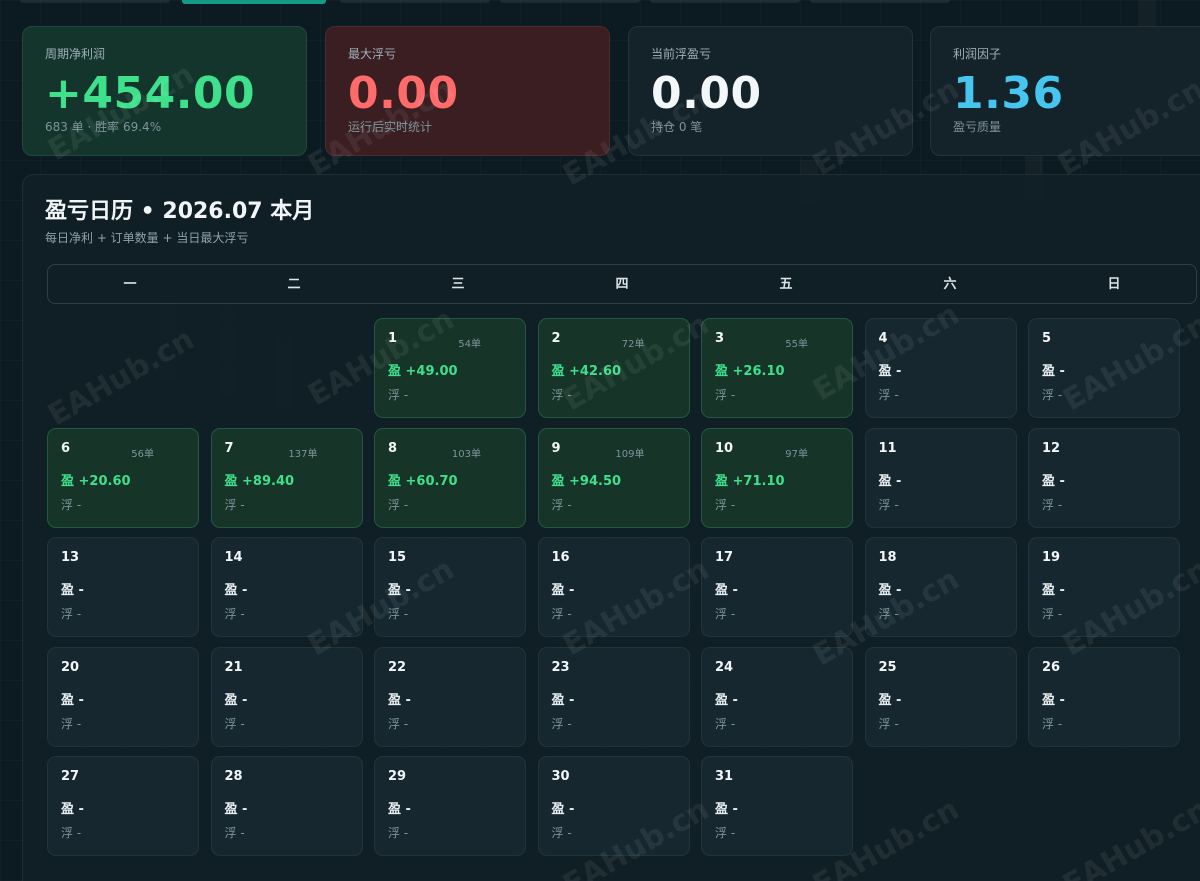 The width and height of the screenshot is (1200, 881). Describe the element at coordinates (423, 371) in the screenshot. I see `day-pnl: 盈 +49.00` at that location.